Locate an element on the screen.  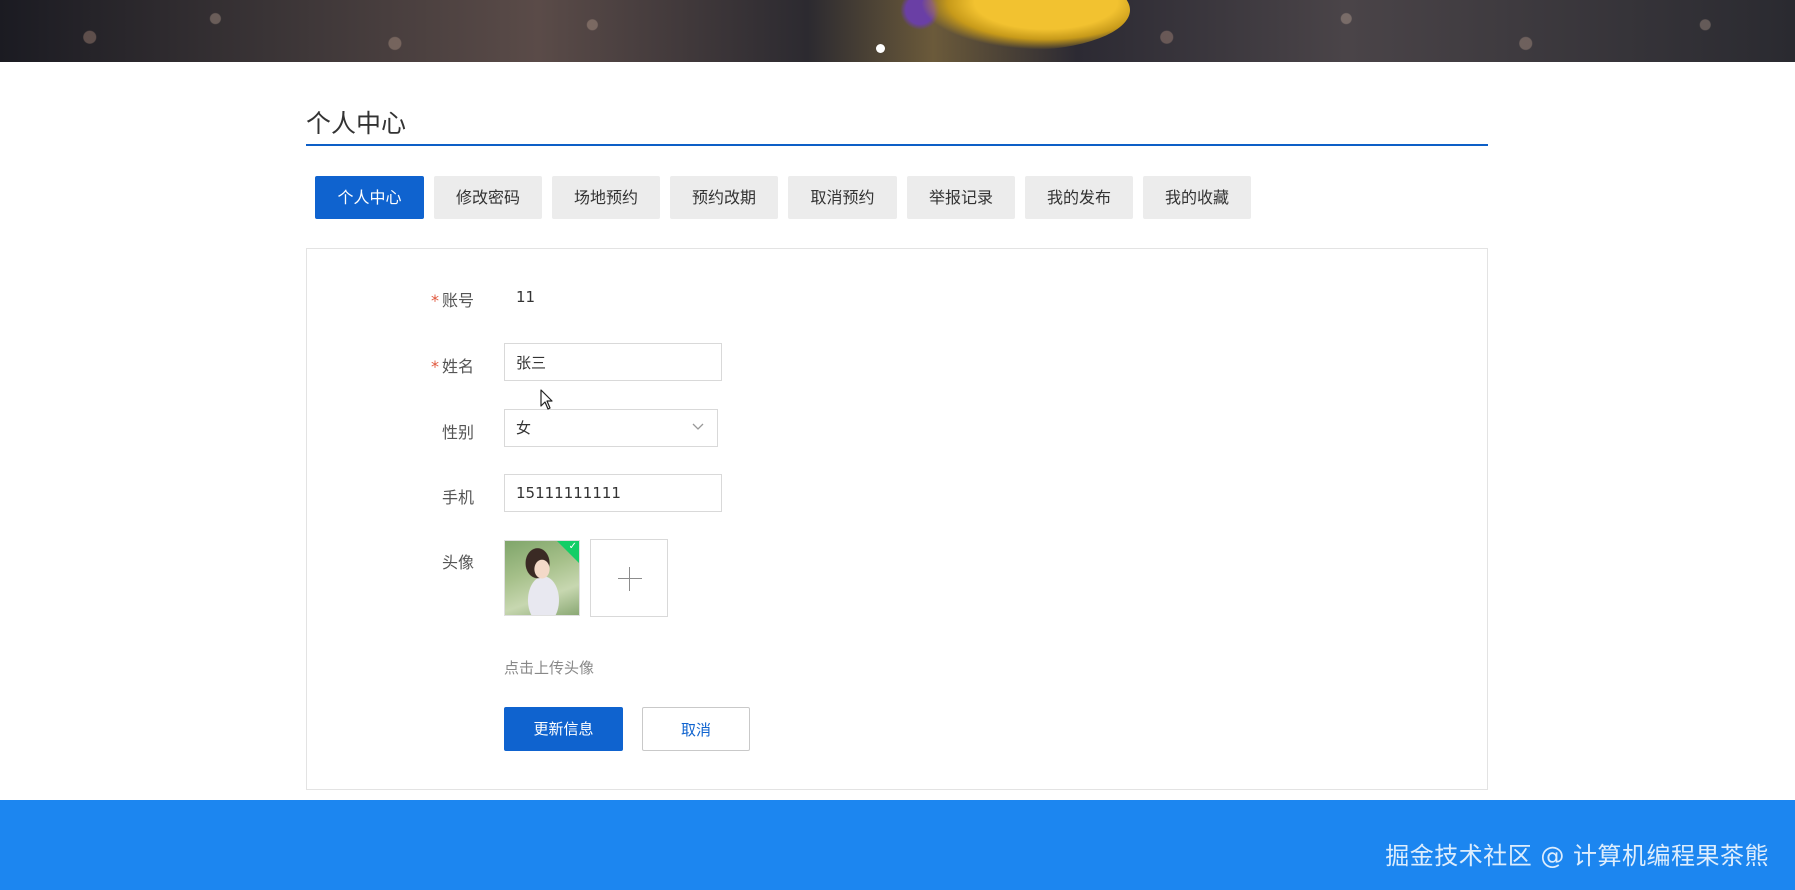
title-divider is located at coordinates (897, 145).